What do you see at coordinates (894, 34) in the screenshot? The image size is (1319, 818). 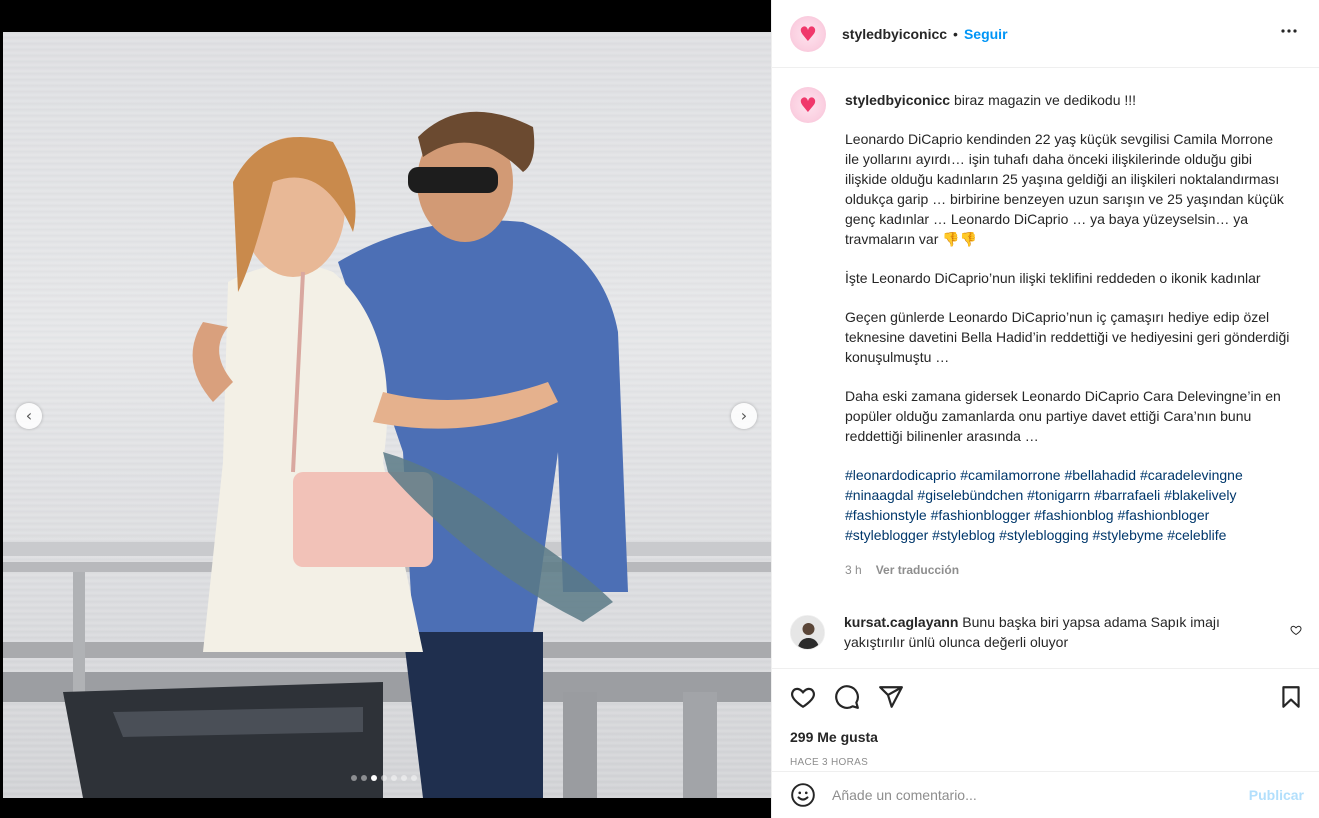 I see `author-username: styledbyiconicc` at bounding box center [894, 34].